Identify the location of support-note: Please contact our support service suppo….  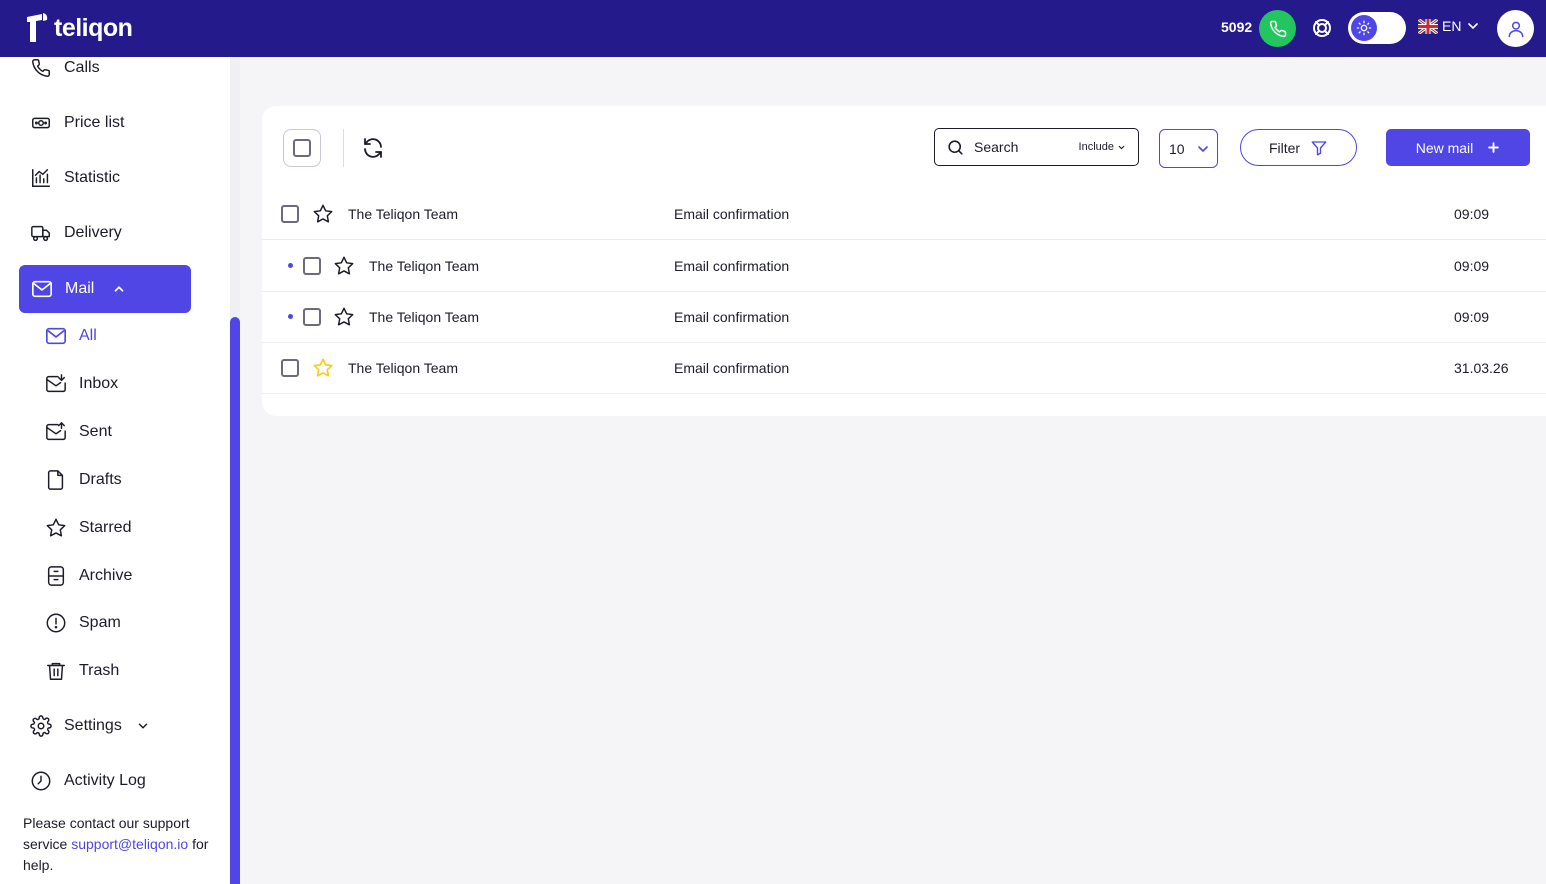
(120, 844).